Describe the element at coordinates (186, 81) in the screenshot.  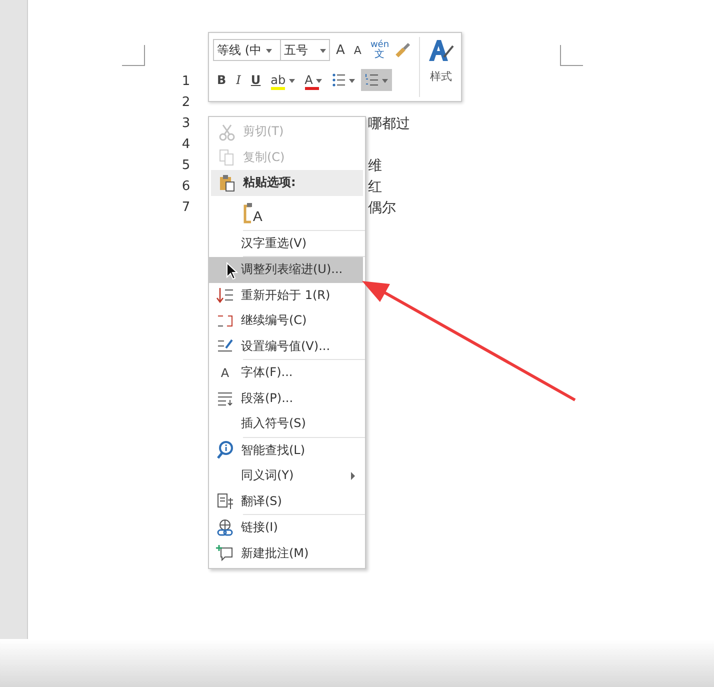
I see `line-number: 1` at that location.